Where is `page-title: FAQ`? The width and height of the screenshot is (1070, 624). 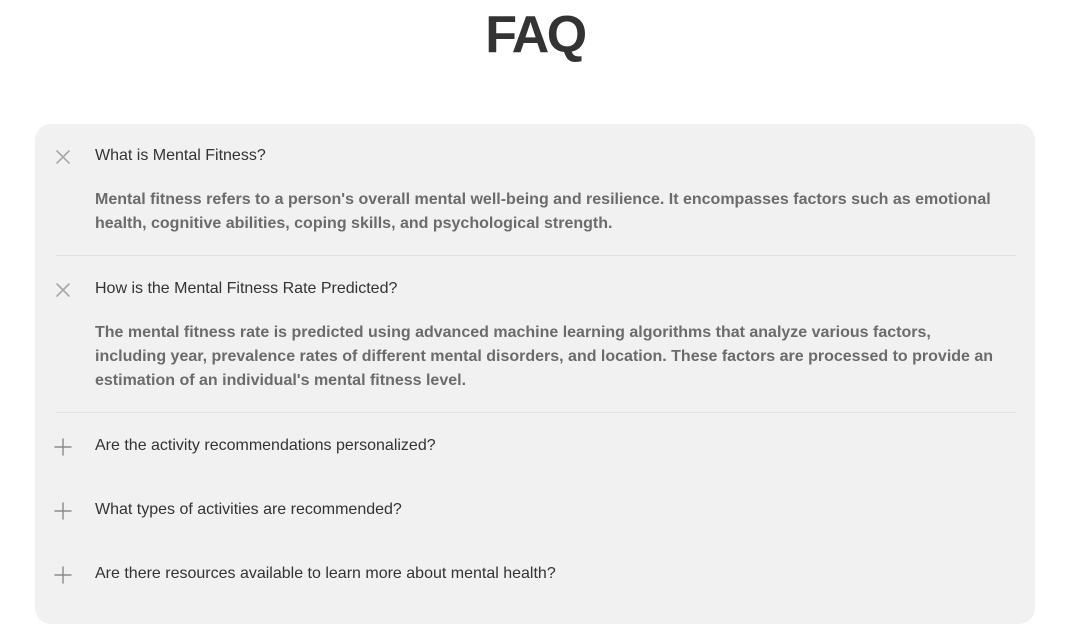
page-title: FAQ is located at coordinates (536, 35).